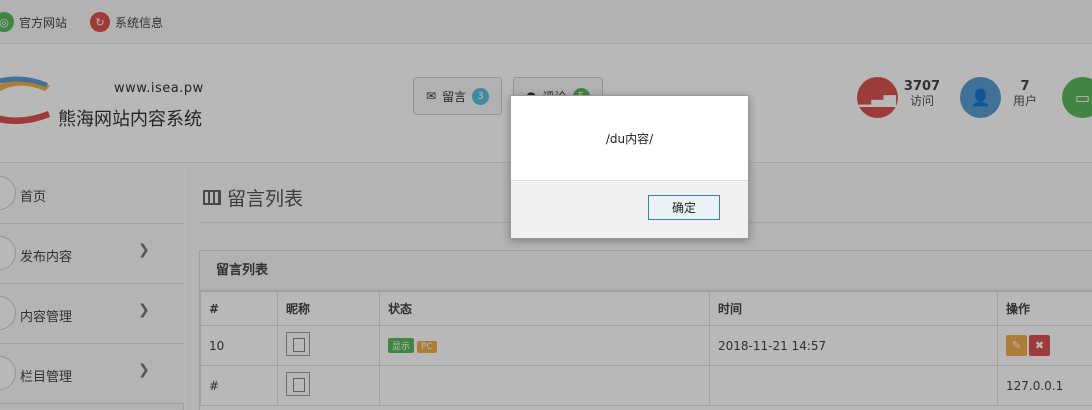 The width and height of the screenshot is (1092, 410). Describe the element at coordinates (629, 209) in the screenshot. I see `dialog-footer: 确定` at that location.